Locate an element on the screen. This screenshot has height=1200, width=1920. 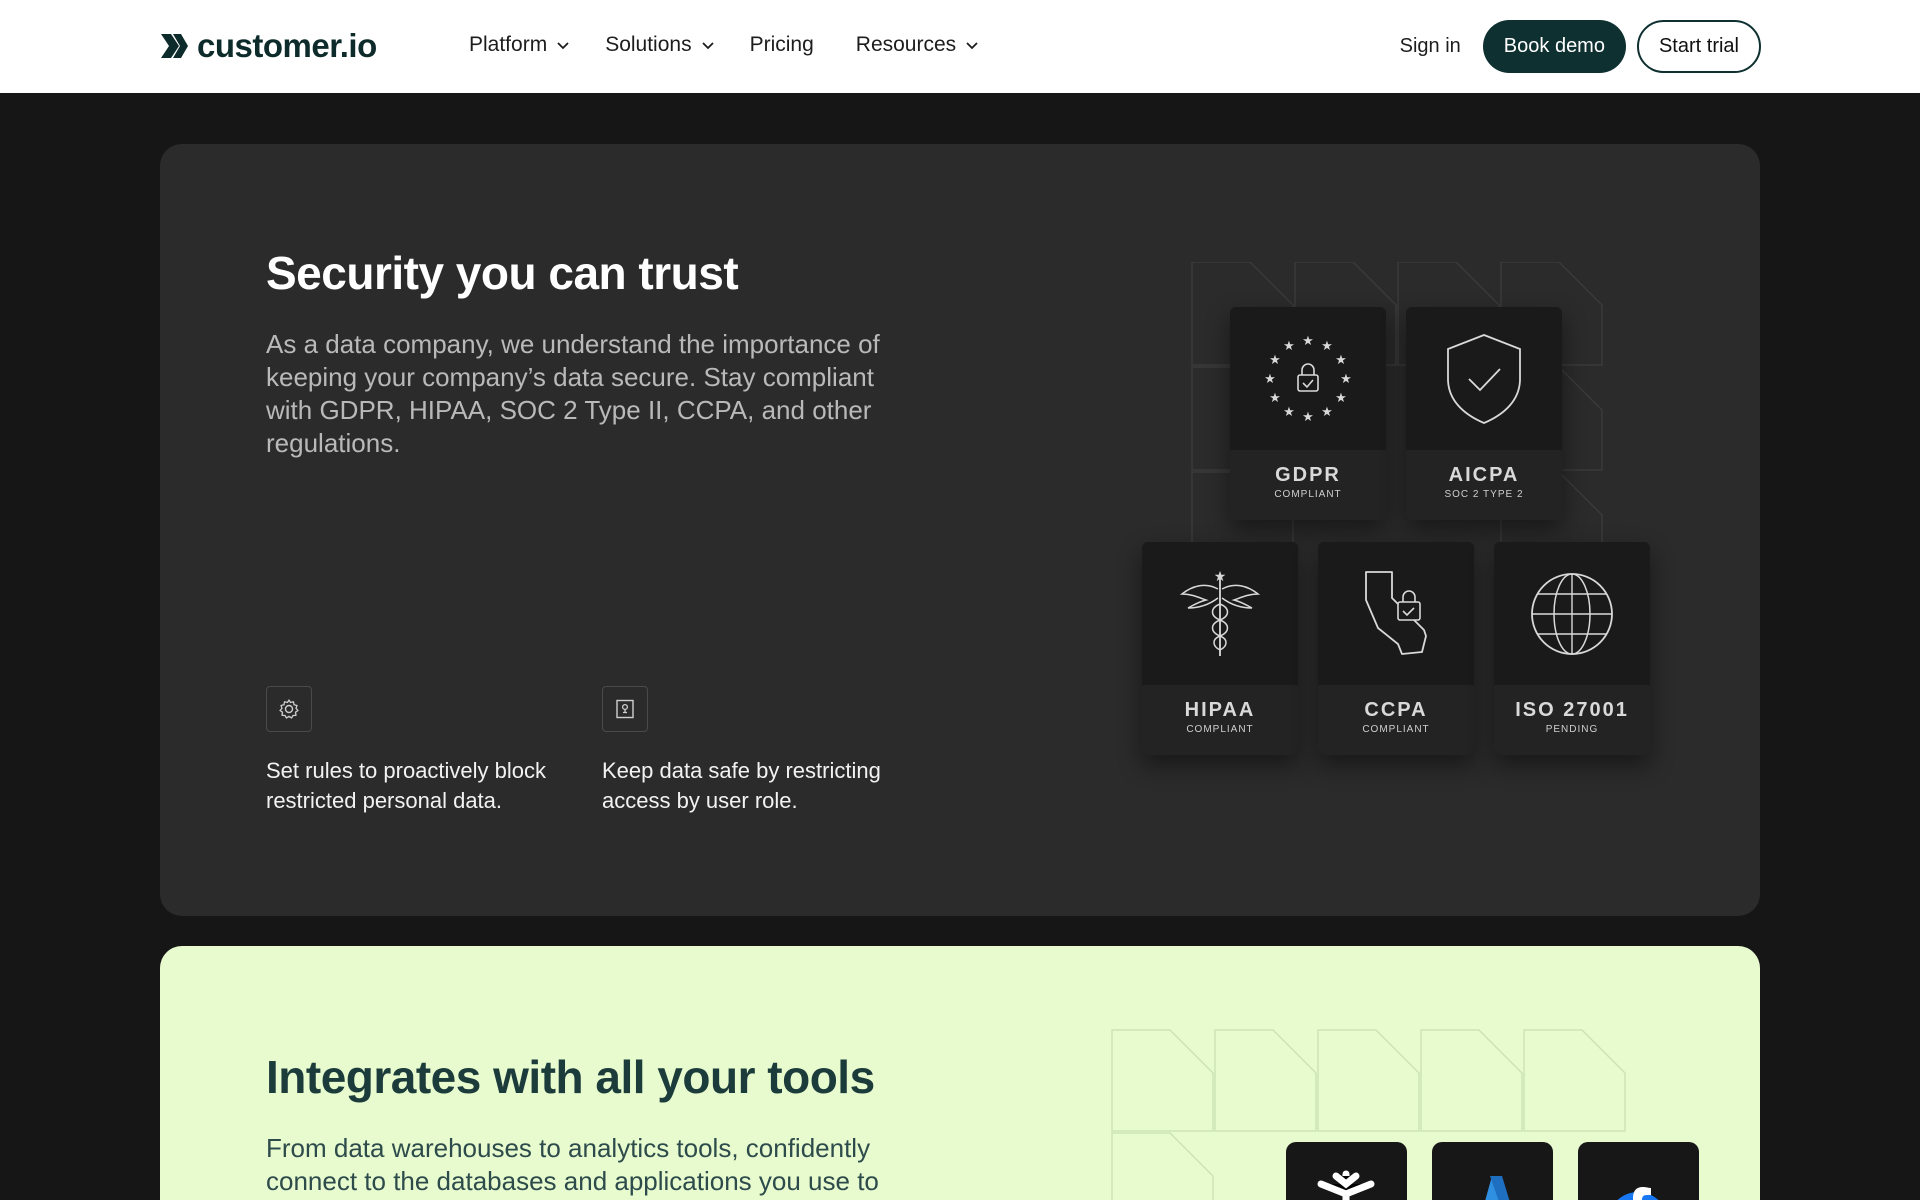
snowflake-tile is located at coordinates (1346, 1171).